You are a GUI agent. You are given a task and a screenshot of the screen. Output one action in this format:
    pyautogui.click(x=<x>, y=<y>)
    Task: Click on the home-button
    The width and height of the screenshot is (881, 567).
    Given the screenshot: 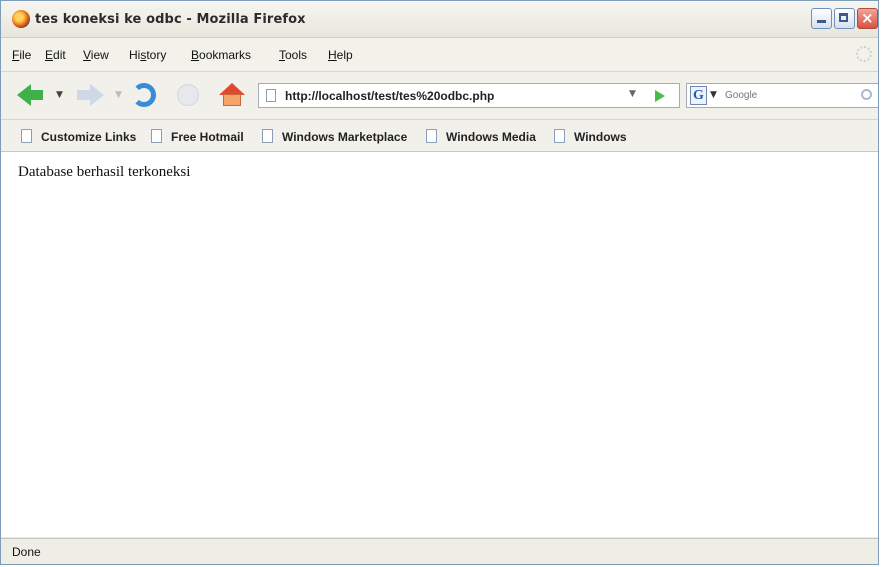 What is the action you would take?
    pyautogui.click(x=232, y=100)
    